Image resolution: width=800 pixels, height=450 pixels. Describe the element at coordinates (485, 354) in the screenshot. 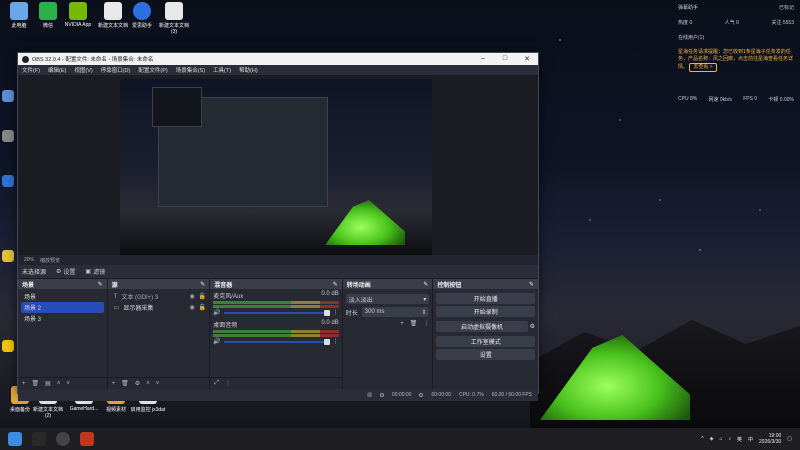

I see `settings-button: 设置` at that location.